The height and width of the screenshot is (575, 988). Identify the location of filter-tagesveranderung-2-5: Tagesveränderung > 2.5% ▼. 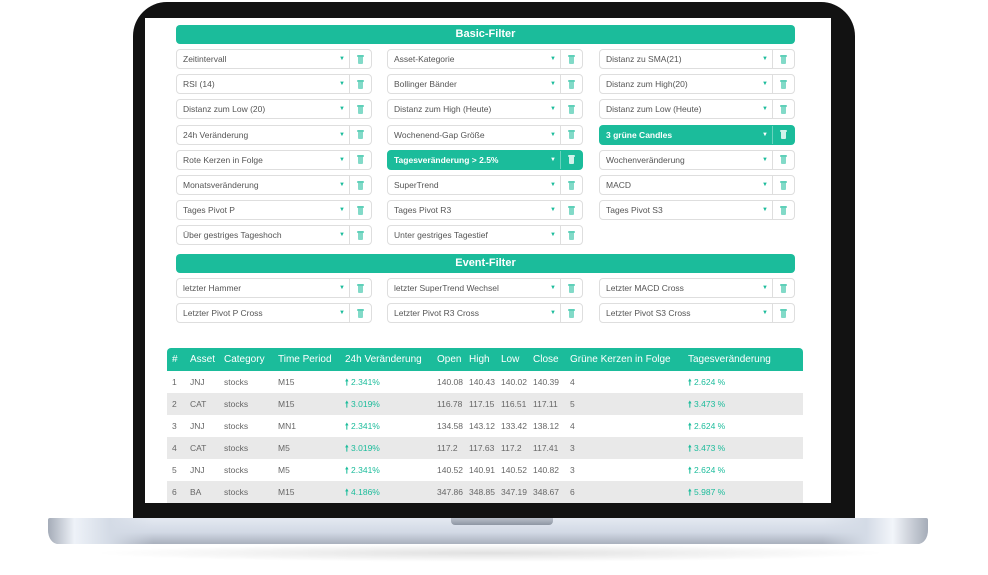
(485, 159).